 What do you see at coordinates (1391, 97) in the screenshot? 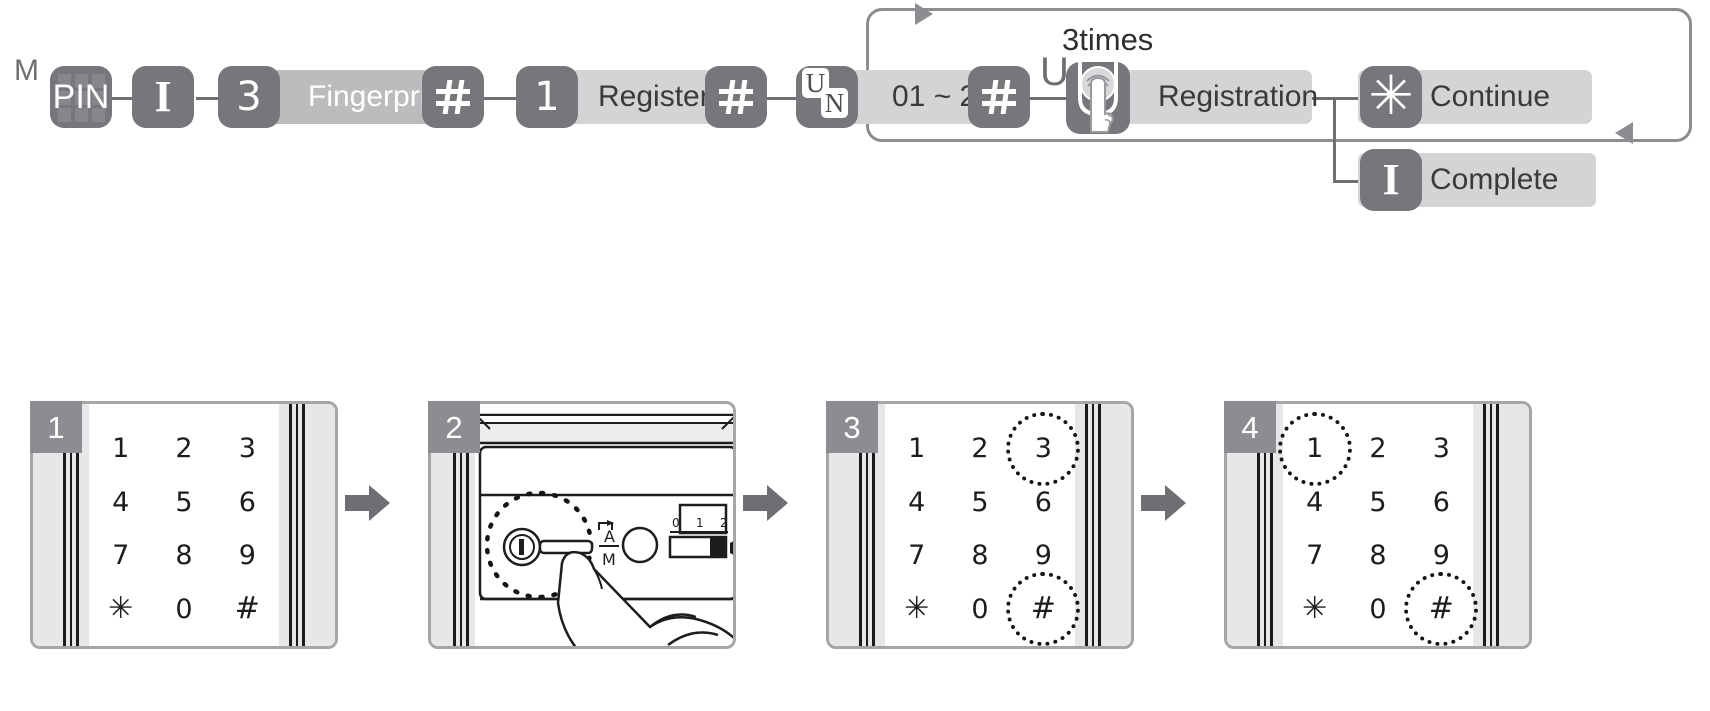
I see `star-key: ✳` at bounding box center [1391, 97].